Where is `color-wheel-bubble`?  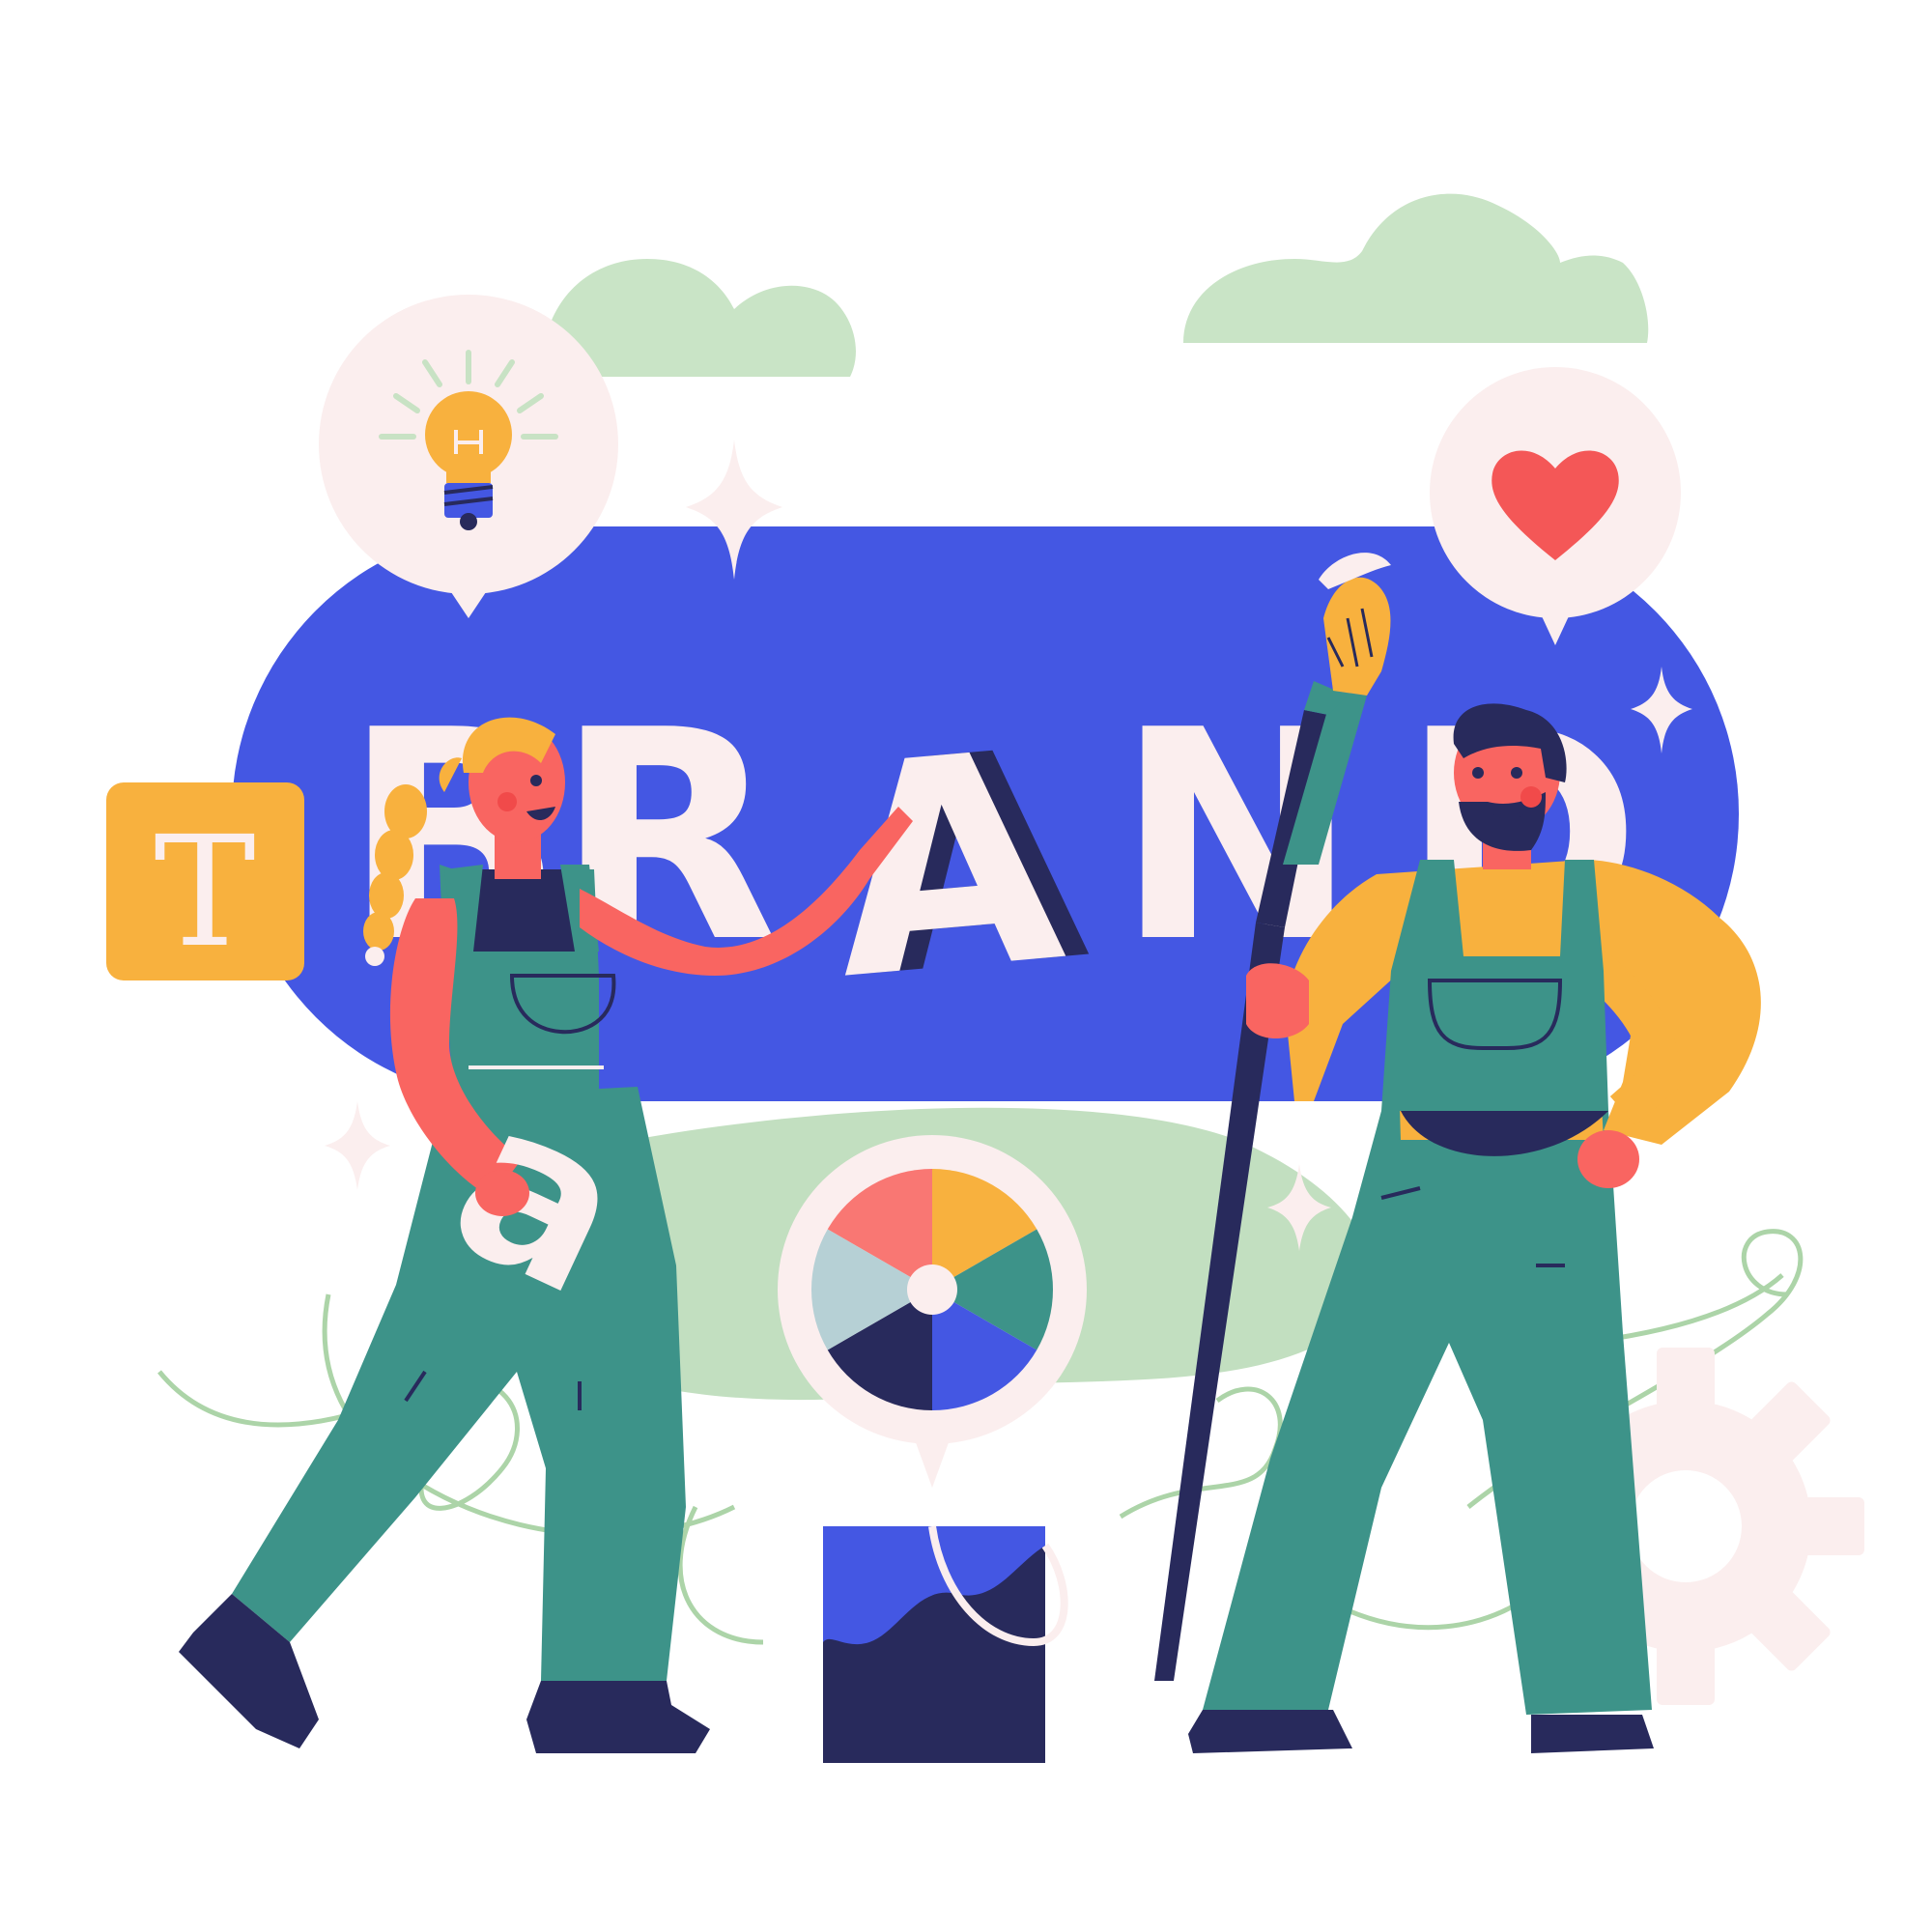
color-wheel-bubble is located at coordinates (932, 1311).